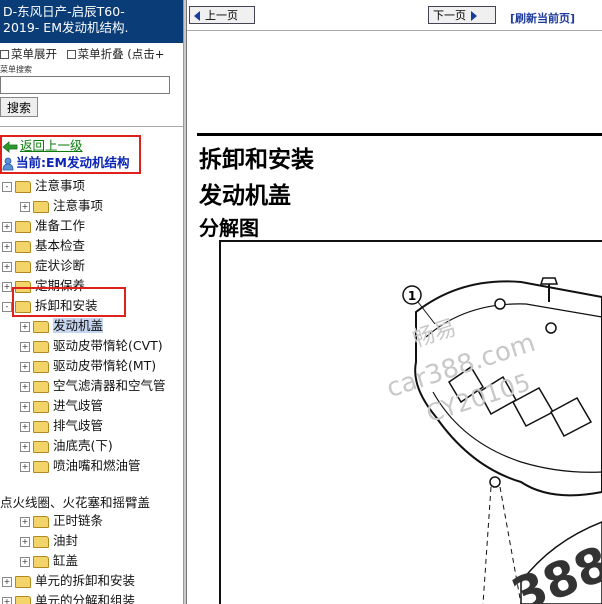  Describe the element at coordinates (394, 15) in the screenshot. I see `page-nav-bar: 上一页 下一页 [刷新当前页]` at that location.